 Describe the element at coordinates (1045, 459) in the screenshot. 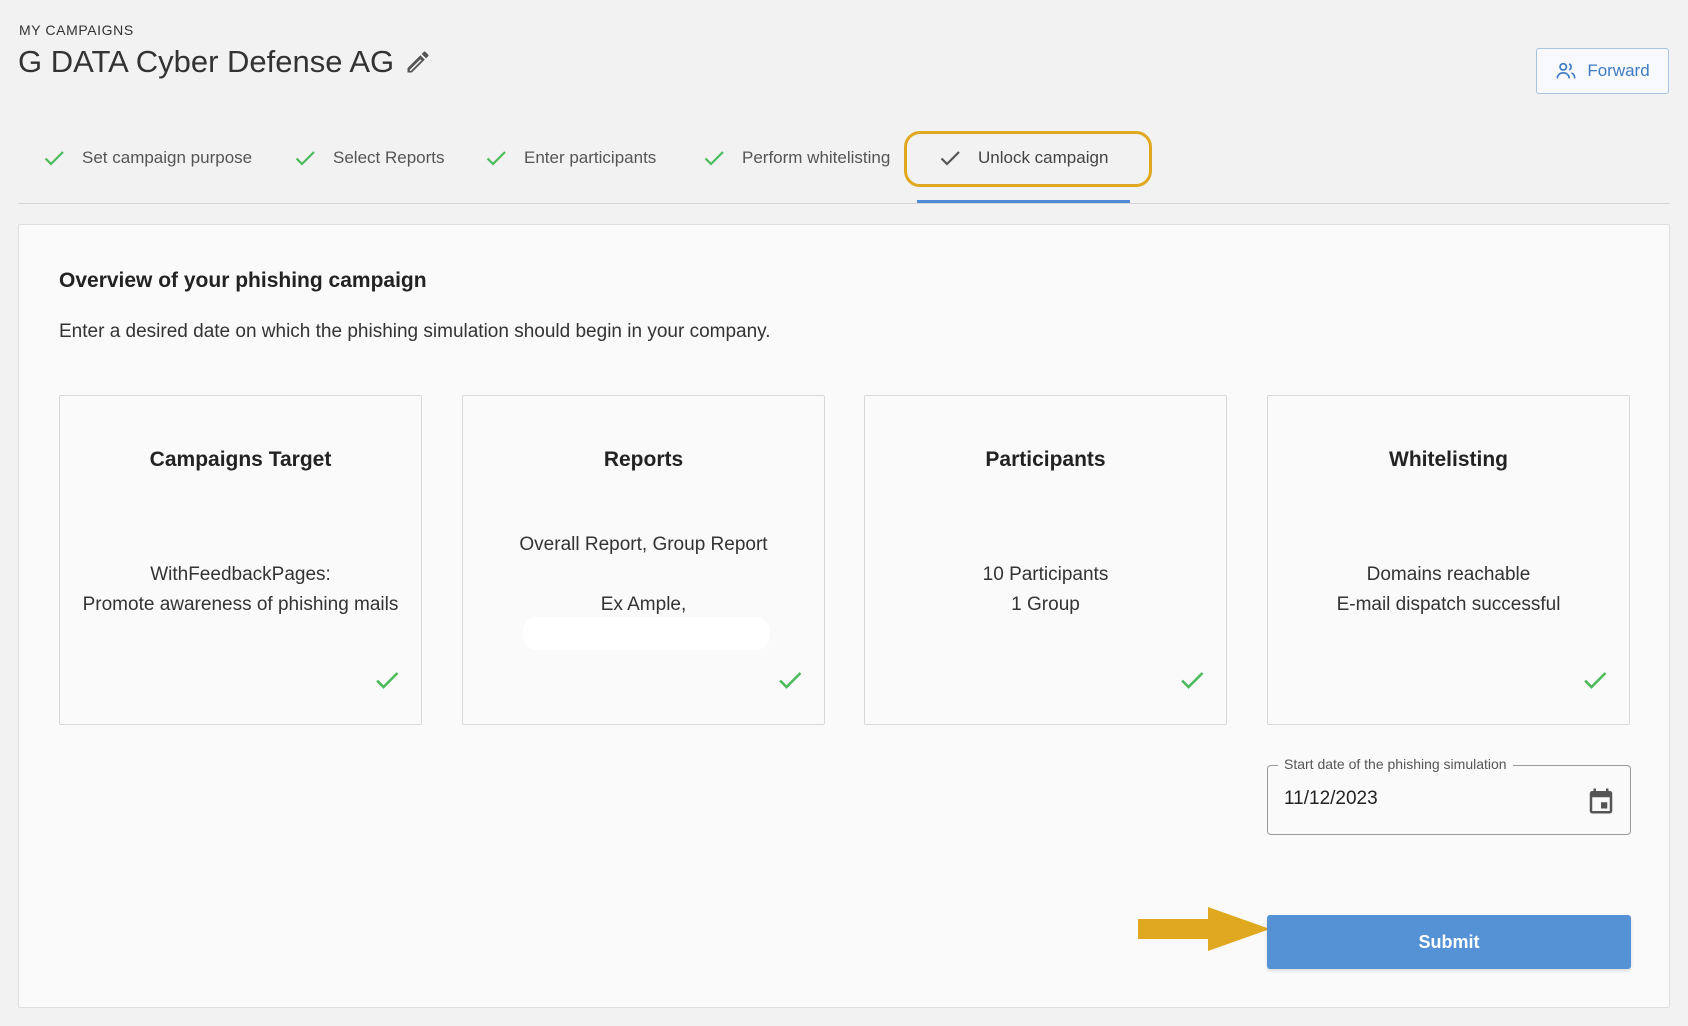

I see `card-title: Participants` at that location.